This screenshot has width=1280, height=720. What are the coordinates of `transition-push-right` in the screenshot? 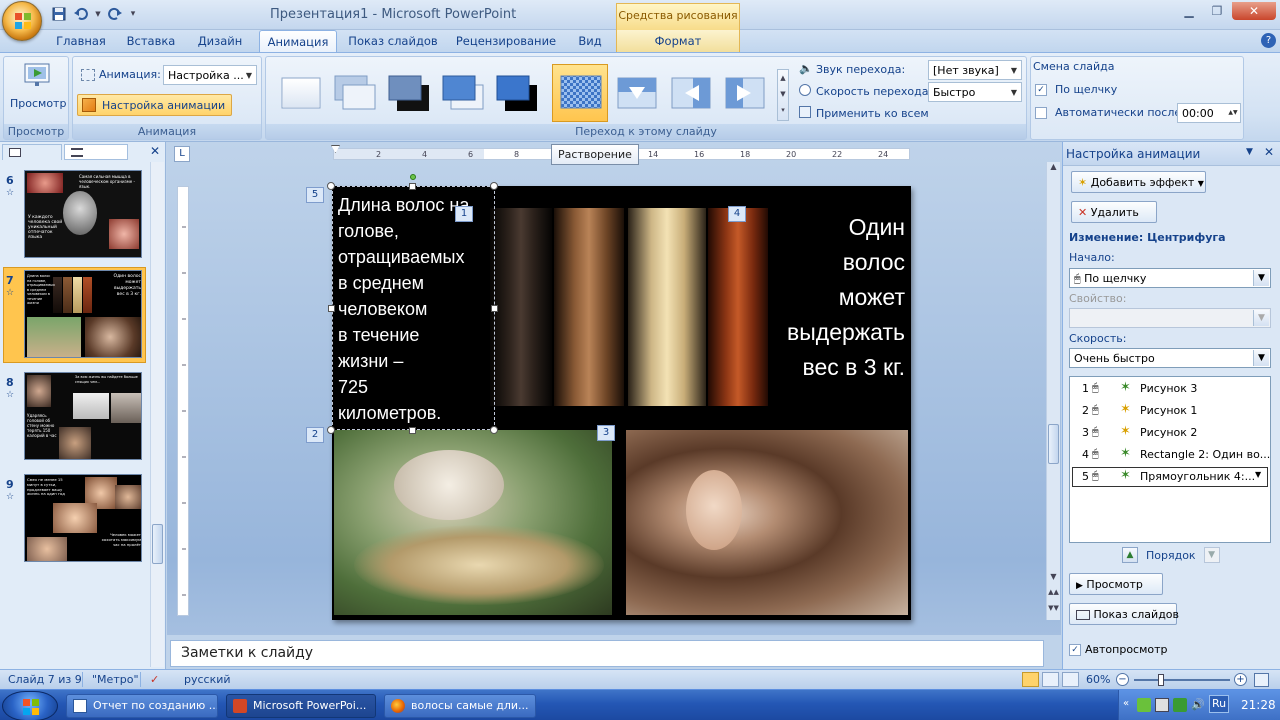 It's located at (745, 94).